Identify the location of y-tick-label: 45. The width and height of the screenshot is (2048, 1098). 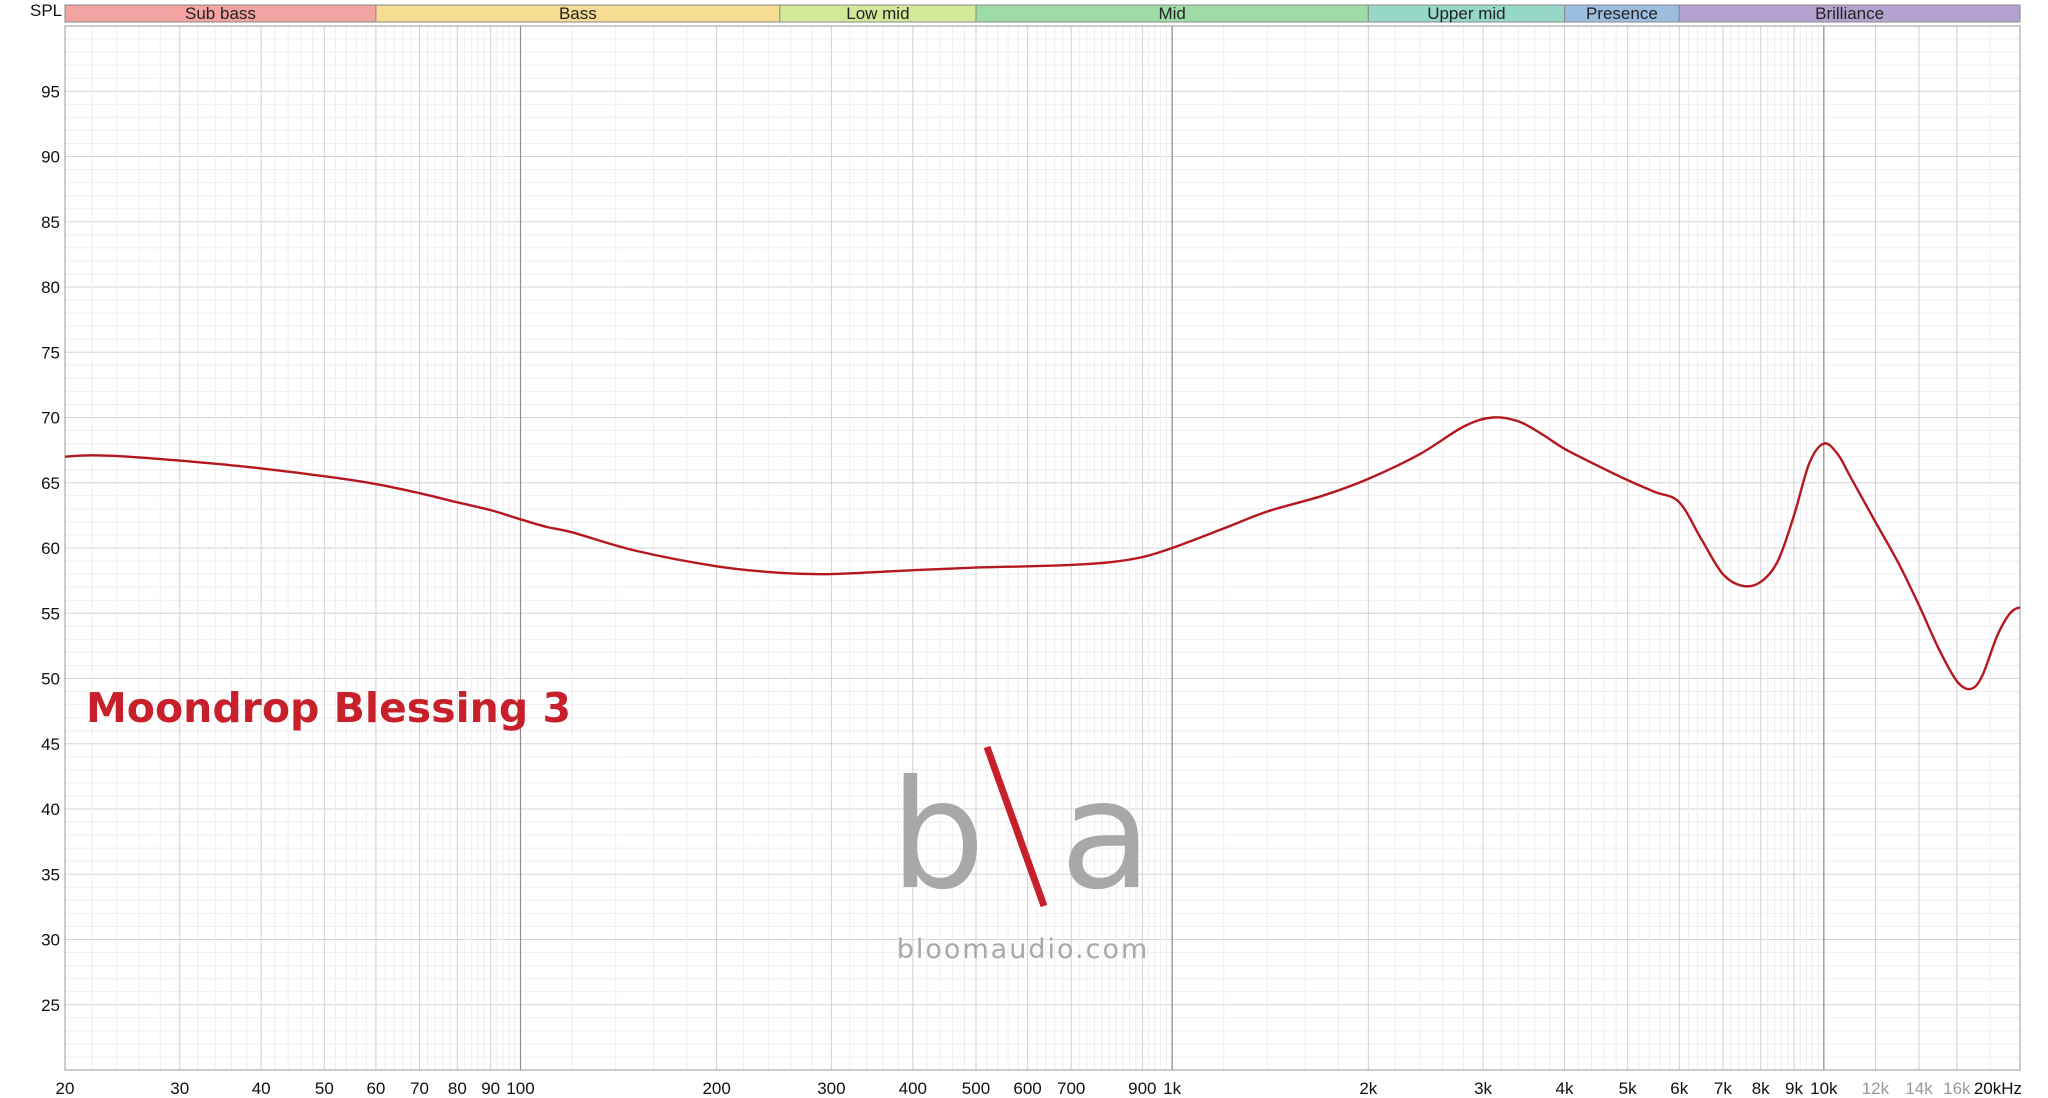
(50, 744).